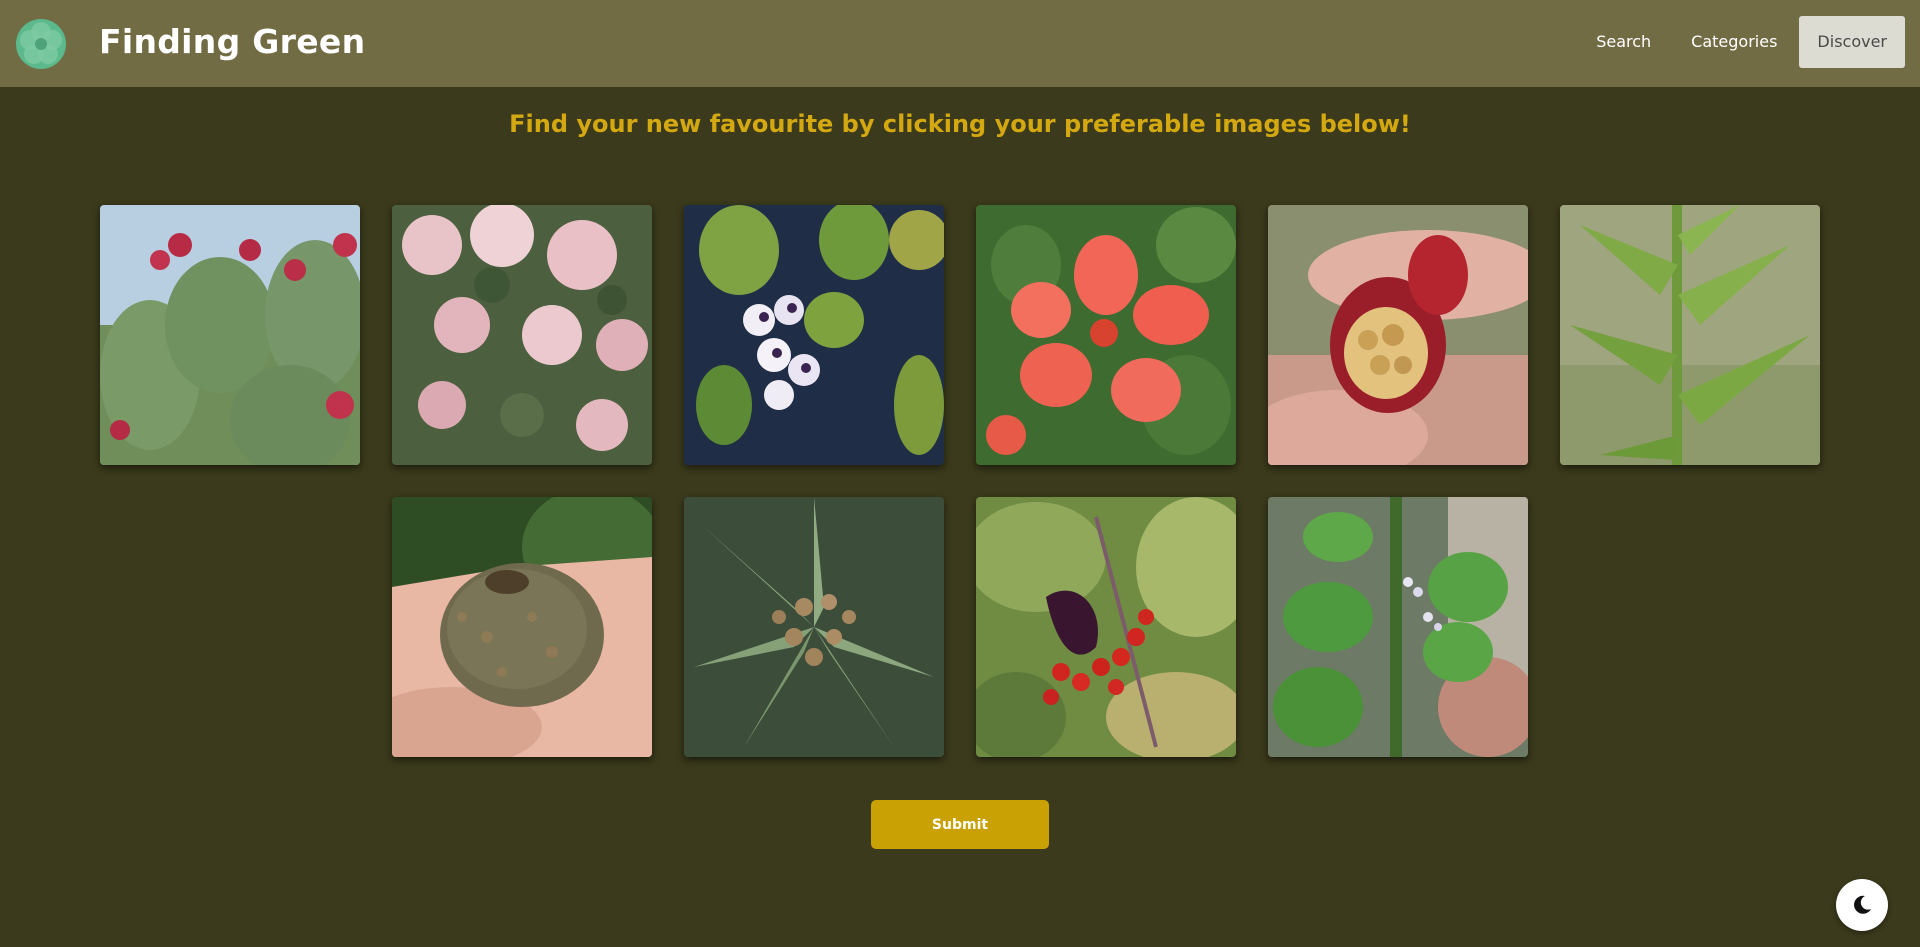 The height and width of the screenshot is (947, 1920). What do you see at coordinates (232, 41) in the screenshot?
I see `brand-title: Finding Green` at bounding box center [232, 41].